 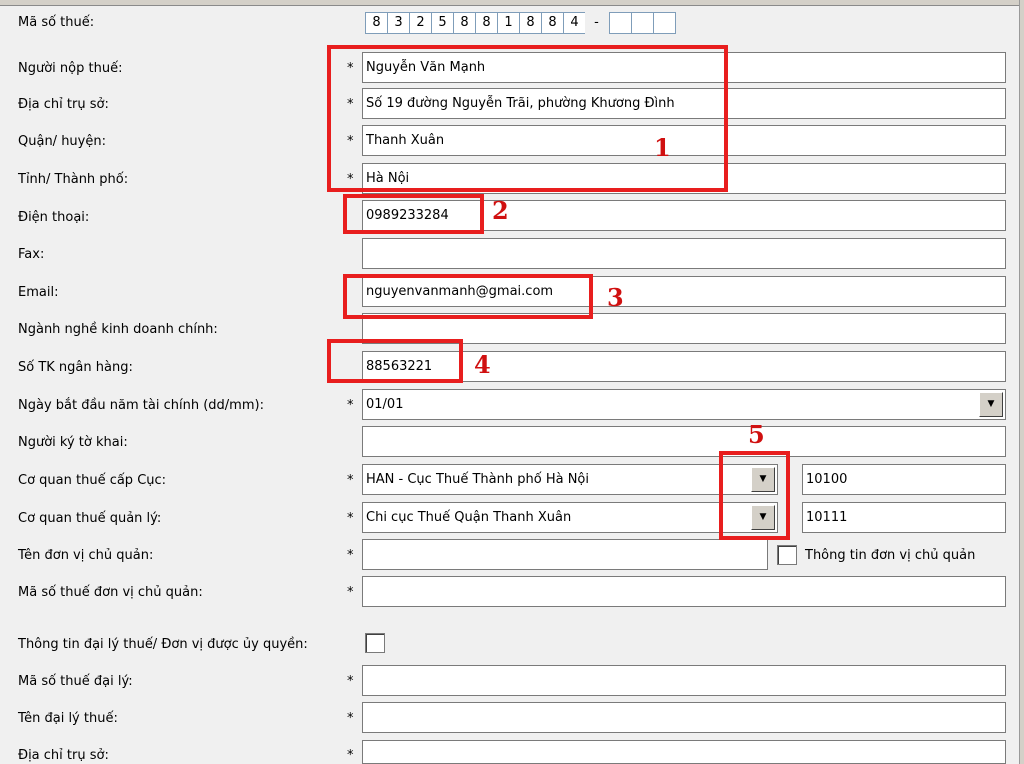 What do you see at coordinates (508, 23) in the screenshot?
I see `tax-code-digit: 1` at bounding box center [508, 23].